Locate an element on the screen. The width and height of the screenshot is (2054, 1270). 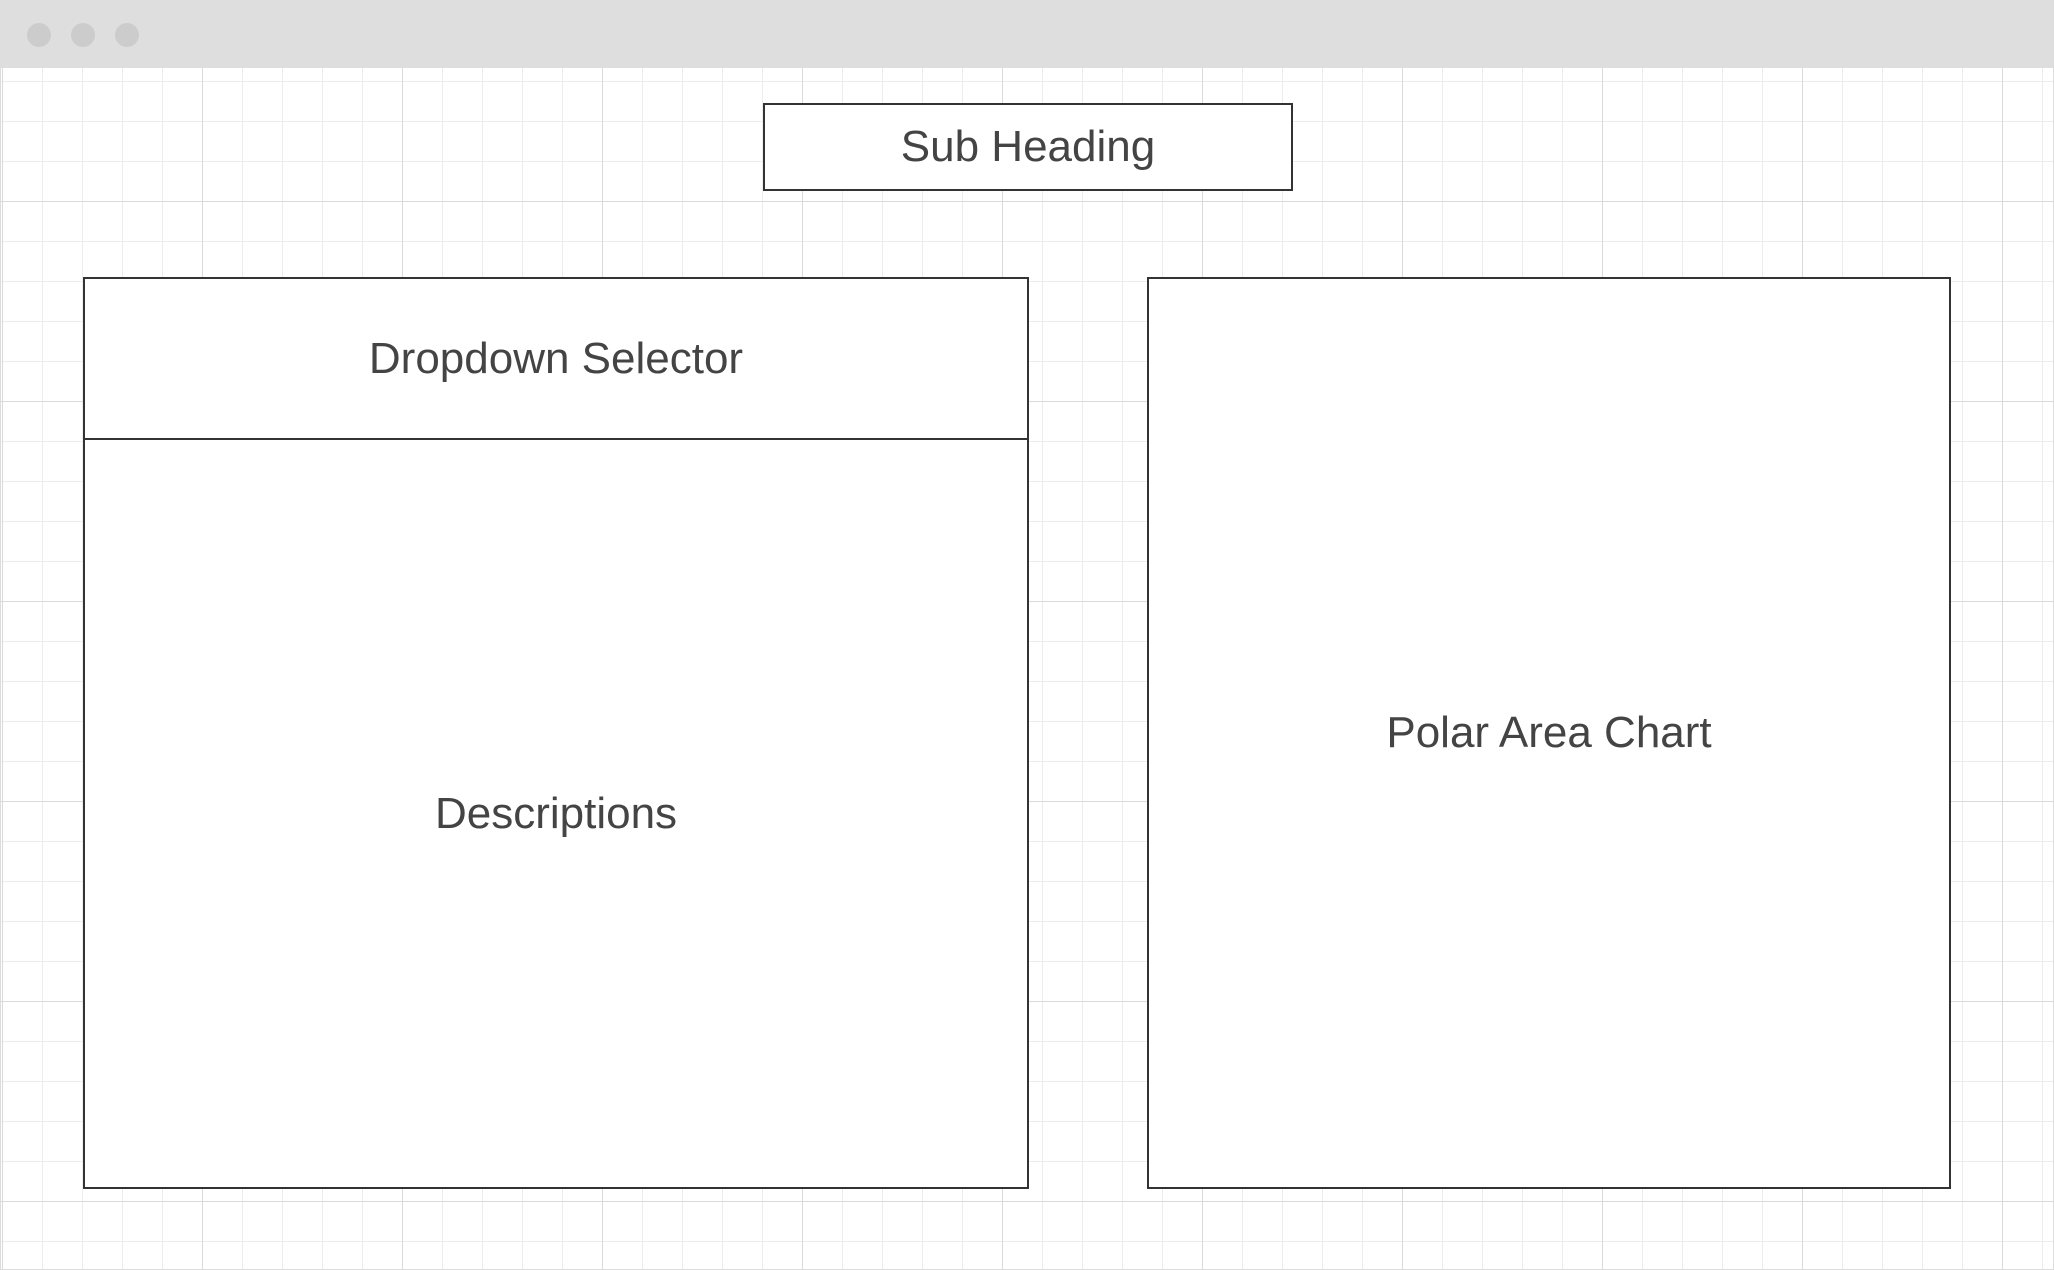
window-minimize-dot-icon is located at coordinates (83, 35).